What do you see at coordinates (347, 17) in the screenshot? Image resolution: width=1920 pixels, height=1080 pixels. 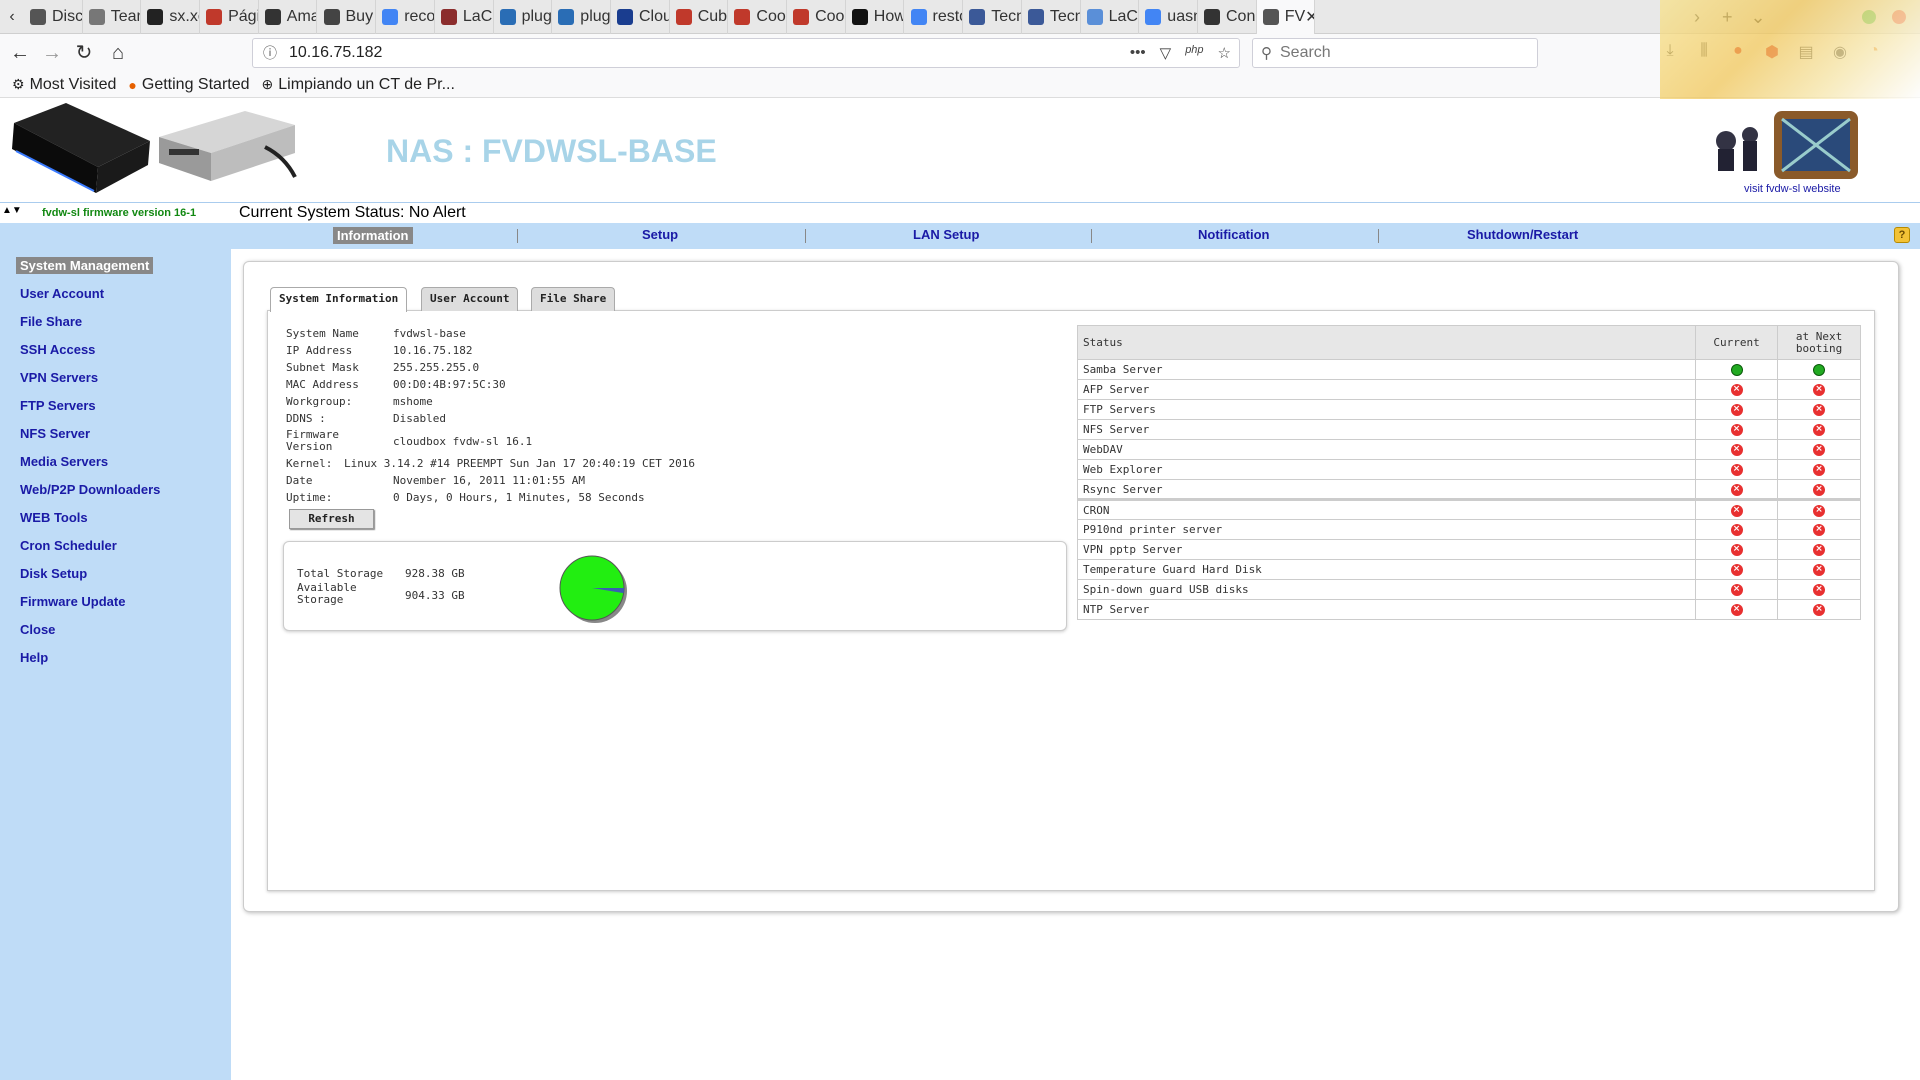 I see `browser-tab: Buy` at bounding box center [347, 17].